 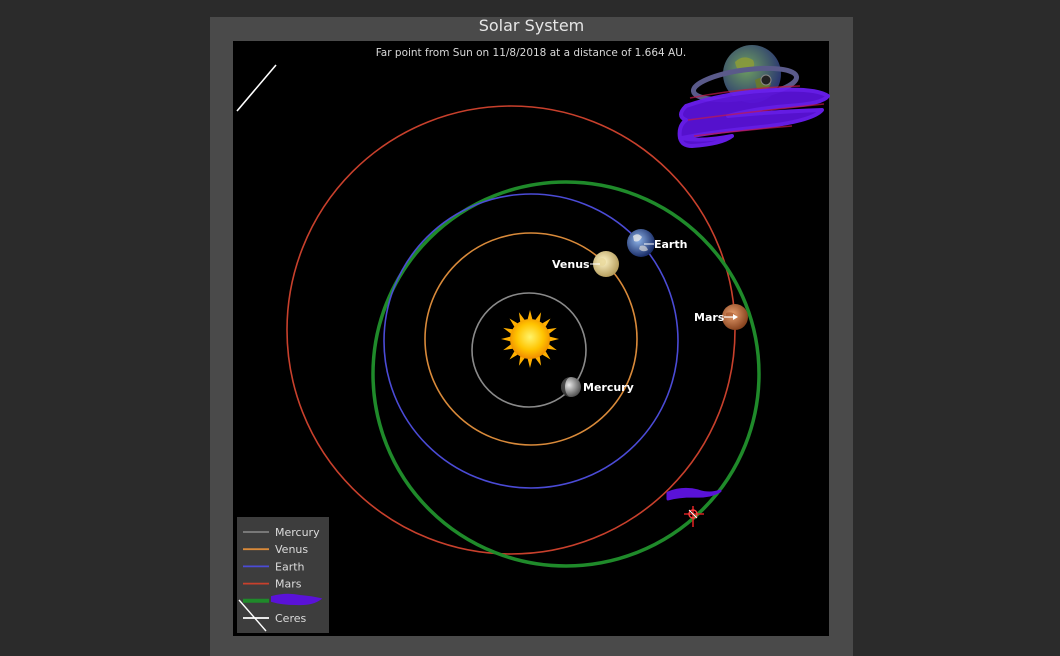 What do you see at coordinates (641, 243) in the screenshot?
I see `earth-planet` at bounding box center [641, 243].